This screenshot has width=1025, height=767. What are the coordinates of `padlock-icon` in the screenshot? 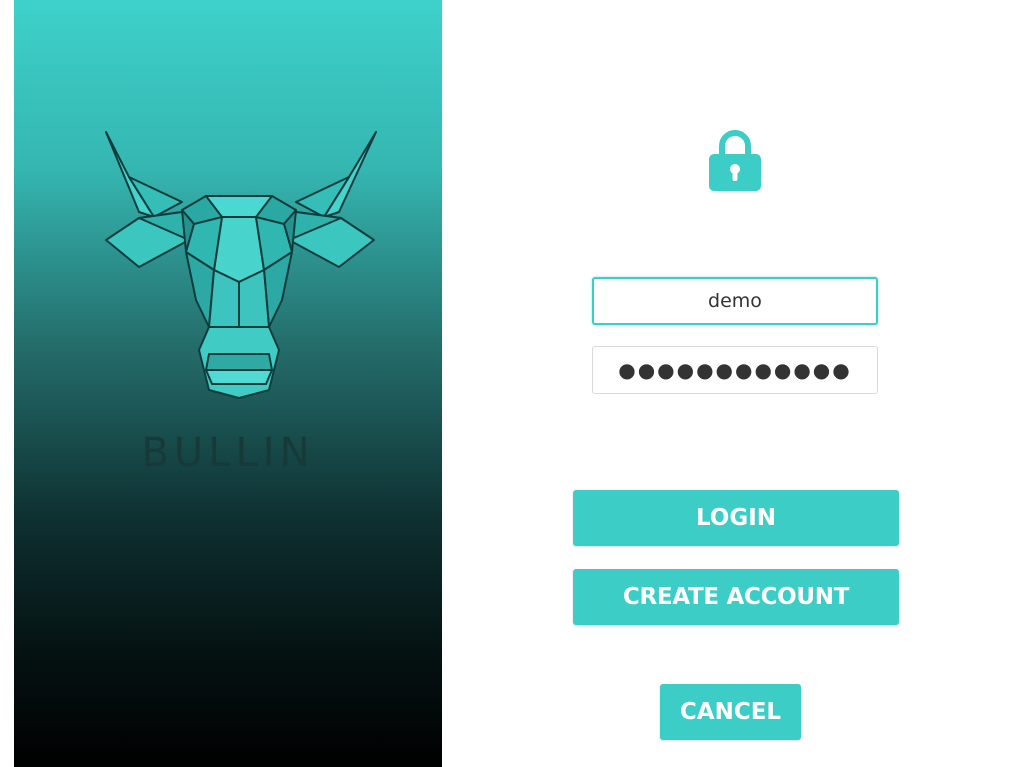 It's located at (735, 160).